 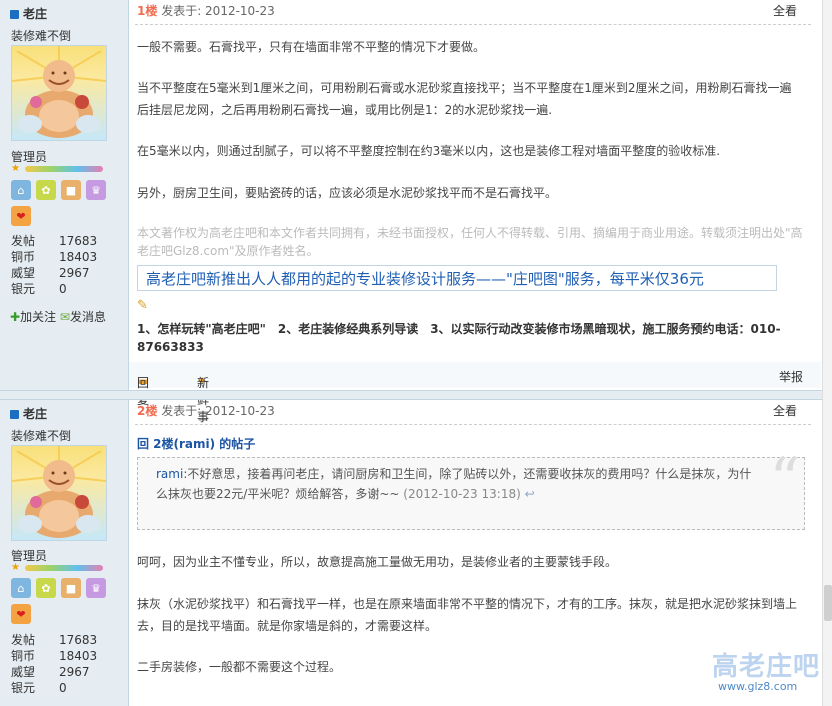 What do you see at coordinates (784, 480) in the screenshot?
I see `quote-mark-icon: “` at bounding box center [784, 480].